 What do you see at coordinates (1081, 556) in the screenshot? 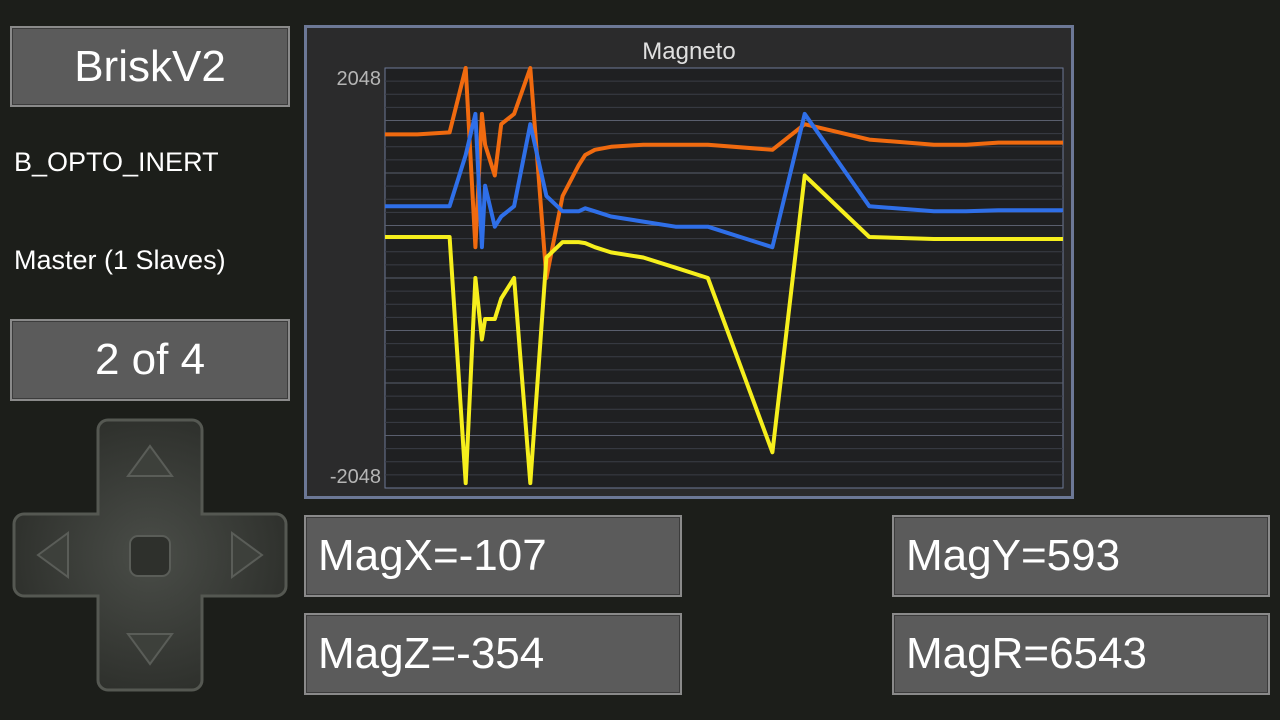
I see `magy-readout: MagY=593` at bounding box center [1081, 556].